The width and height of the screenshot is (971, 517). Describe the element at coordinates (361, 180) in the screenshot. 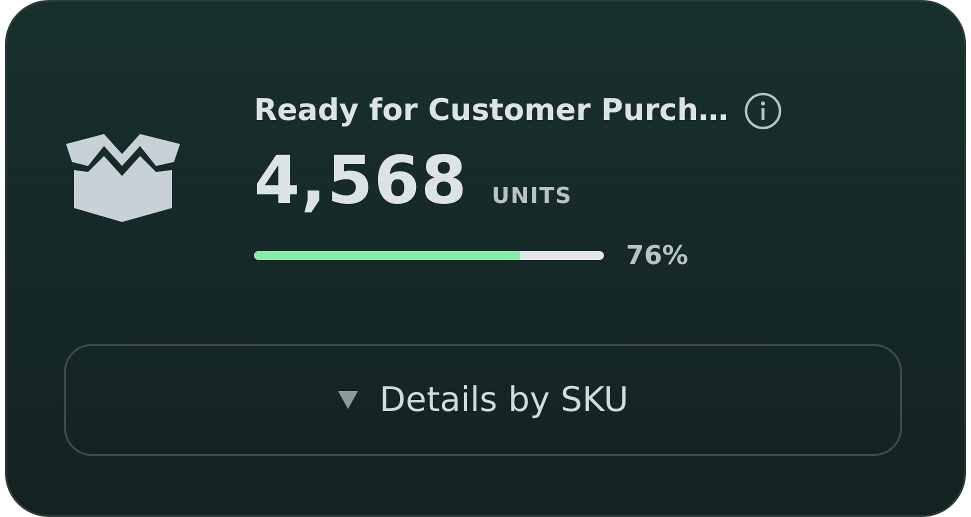

I see `unit-count: 4,568` at that location.